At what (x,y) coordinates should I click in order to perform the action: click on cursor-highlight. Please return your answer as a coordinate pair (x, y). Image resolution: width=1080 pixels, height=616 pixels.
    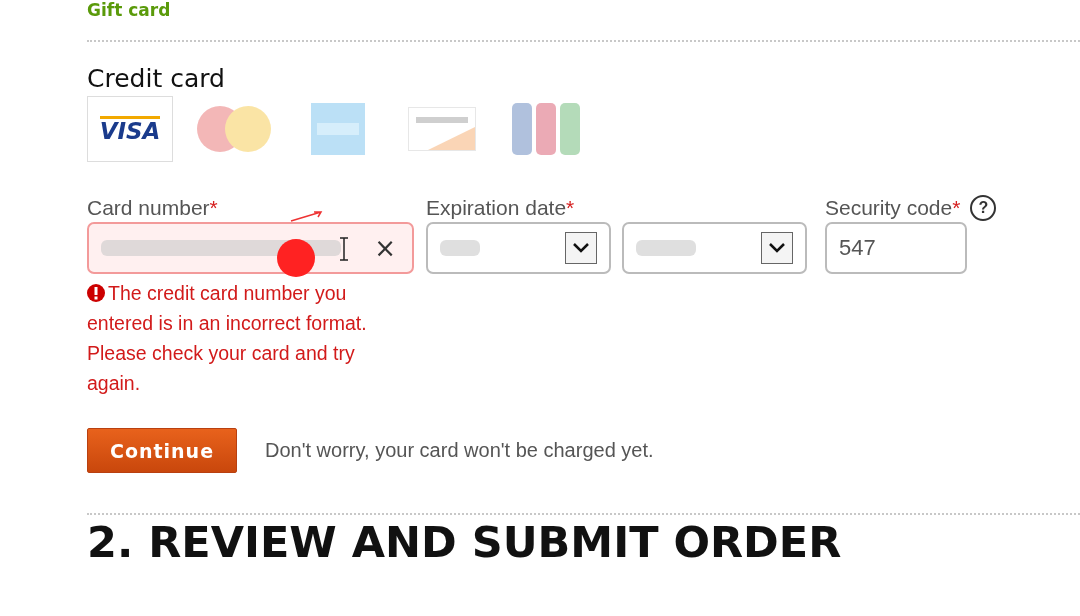
    Looking at the image, I should click on (296, 258).